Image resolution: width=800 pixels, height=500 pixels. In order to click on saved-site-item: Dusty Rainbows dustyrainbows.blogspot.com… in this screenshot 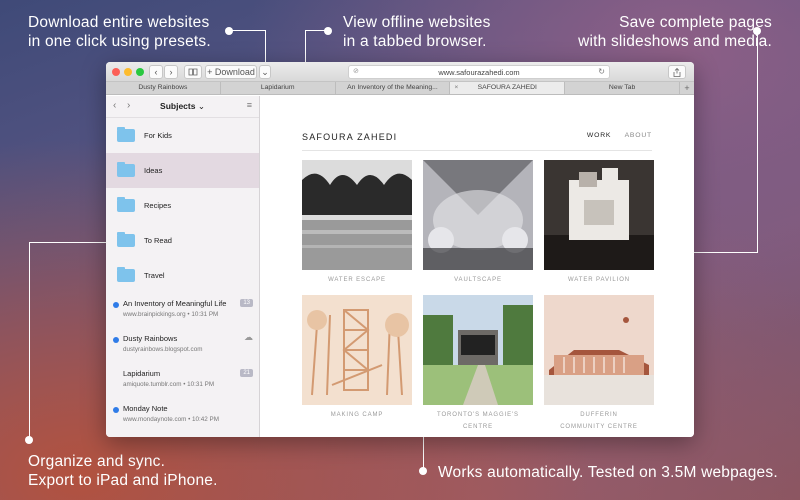, I will do `click(182, 345)`.